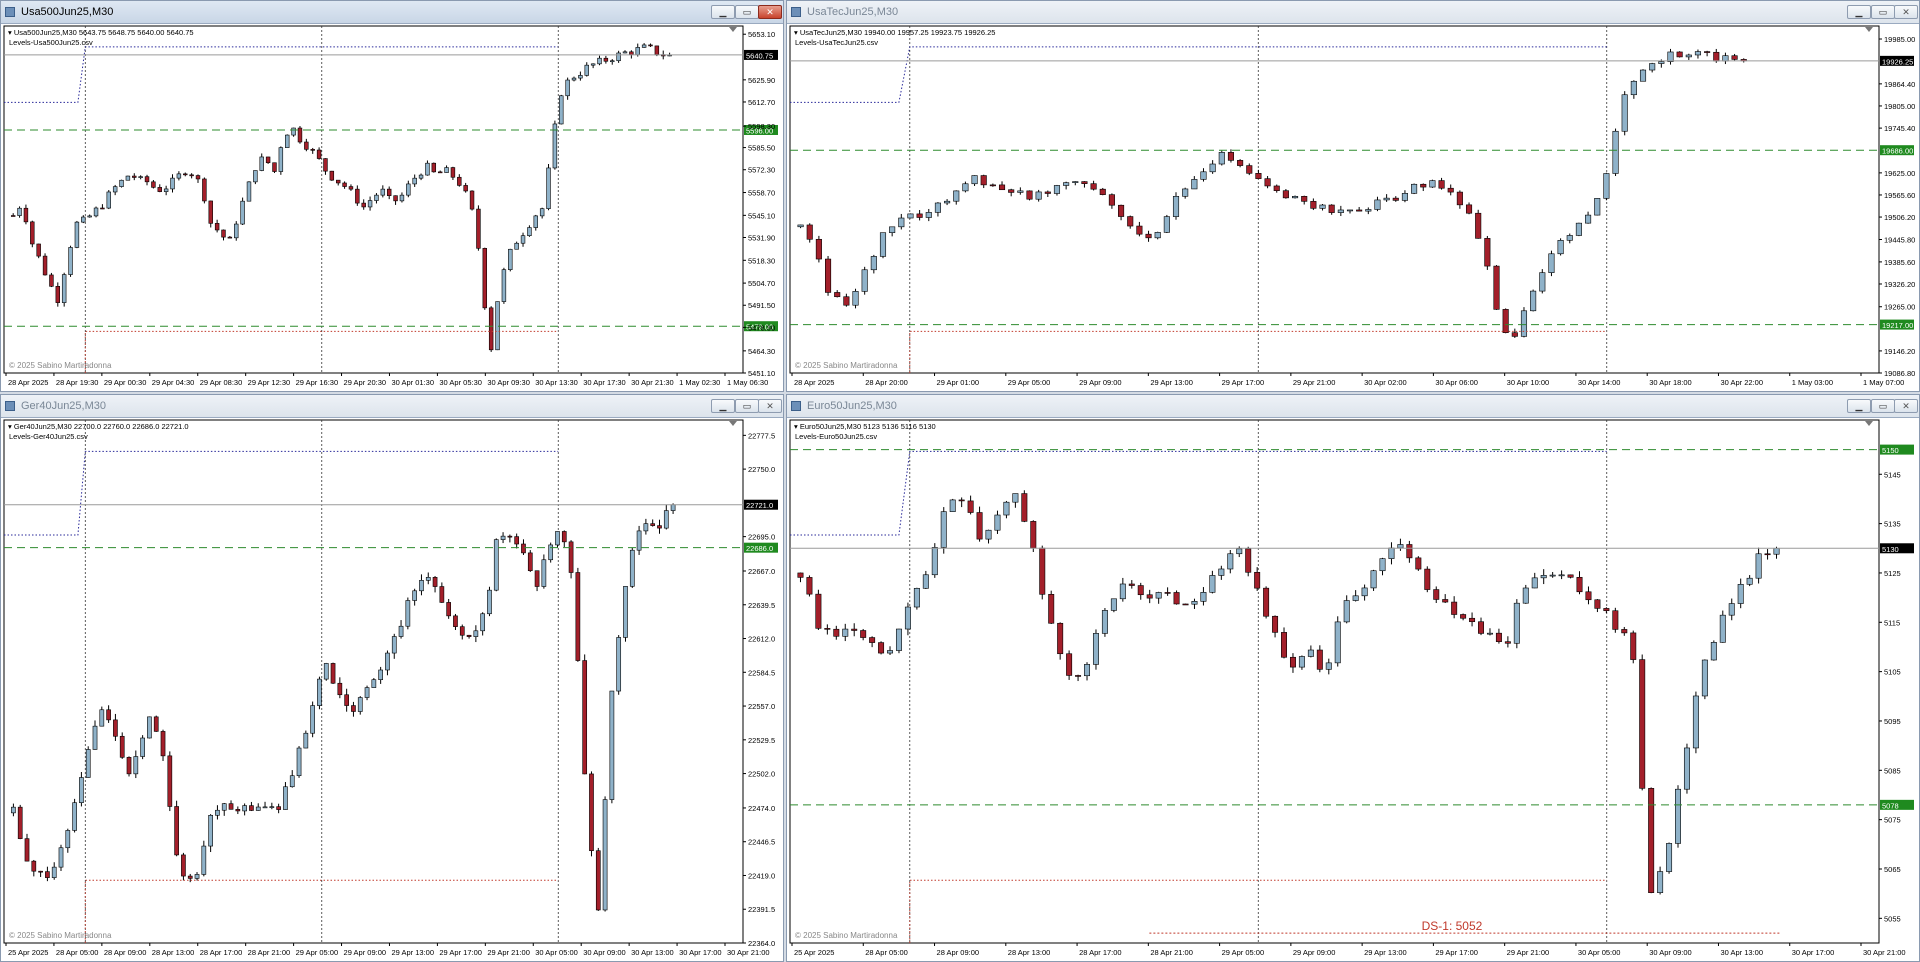 This screenshot has height=962, width=1920. I want to click on y-tick-label: 5558.70, so click(761, 193).